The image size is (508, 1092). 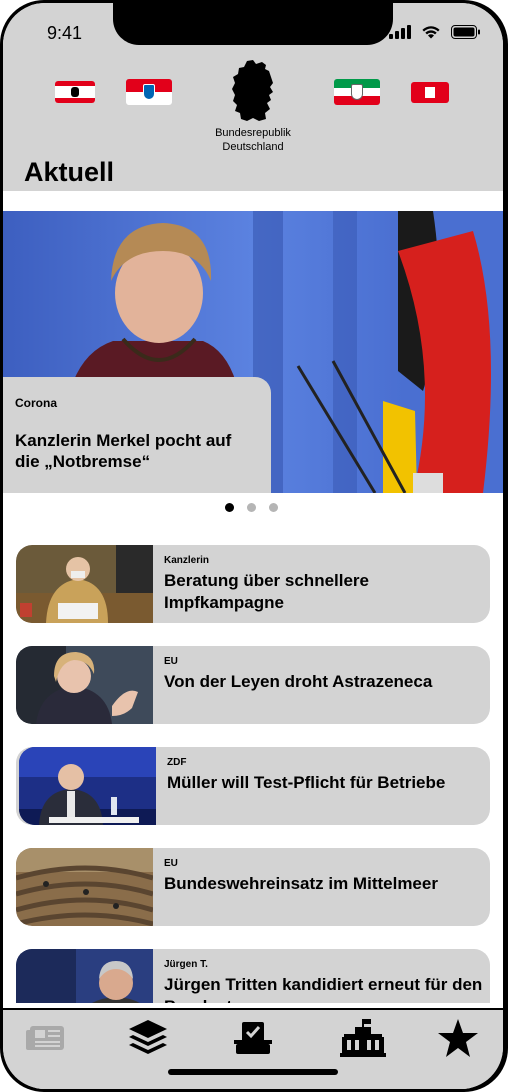 What do you see at coordinates (301, 883) in the screenshot?
I see `news-title: Bundeswehreinsatz im Mittelmeer` at bounding box center [301, 883].